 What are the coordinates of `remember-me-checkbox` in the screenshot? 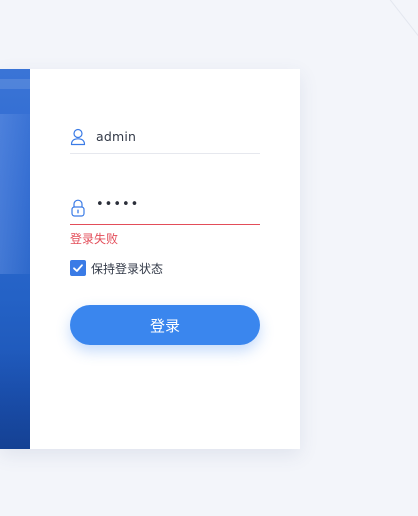 It's located at (78, 268).